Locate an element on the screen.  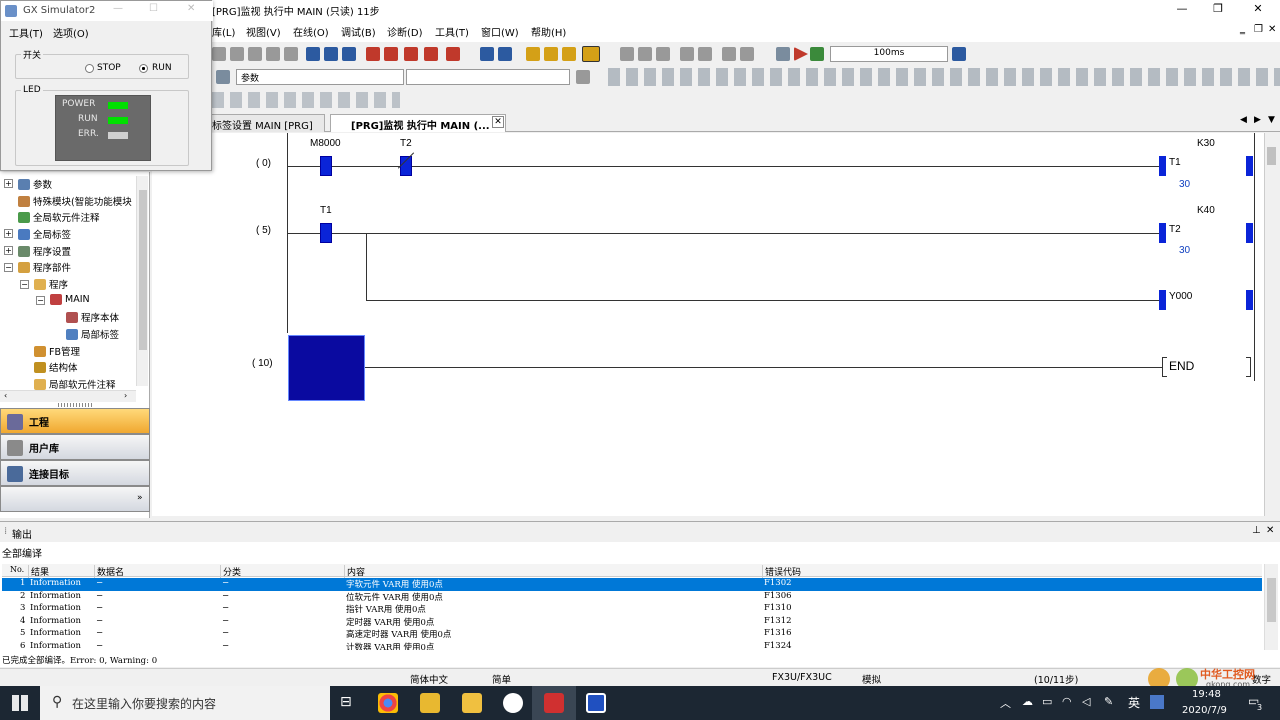
sim-minimize-button: — is located at coordinates (118, 8).